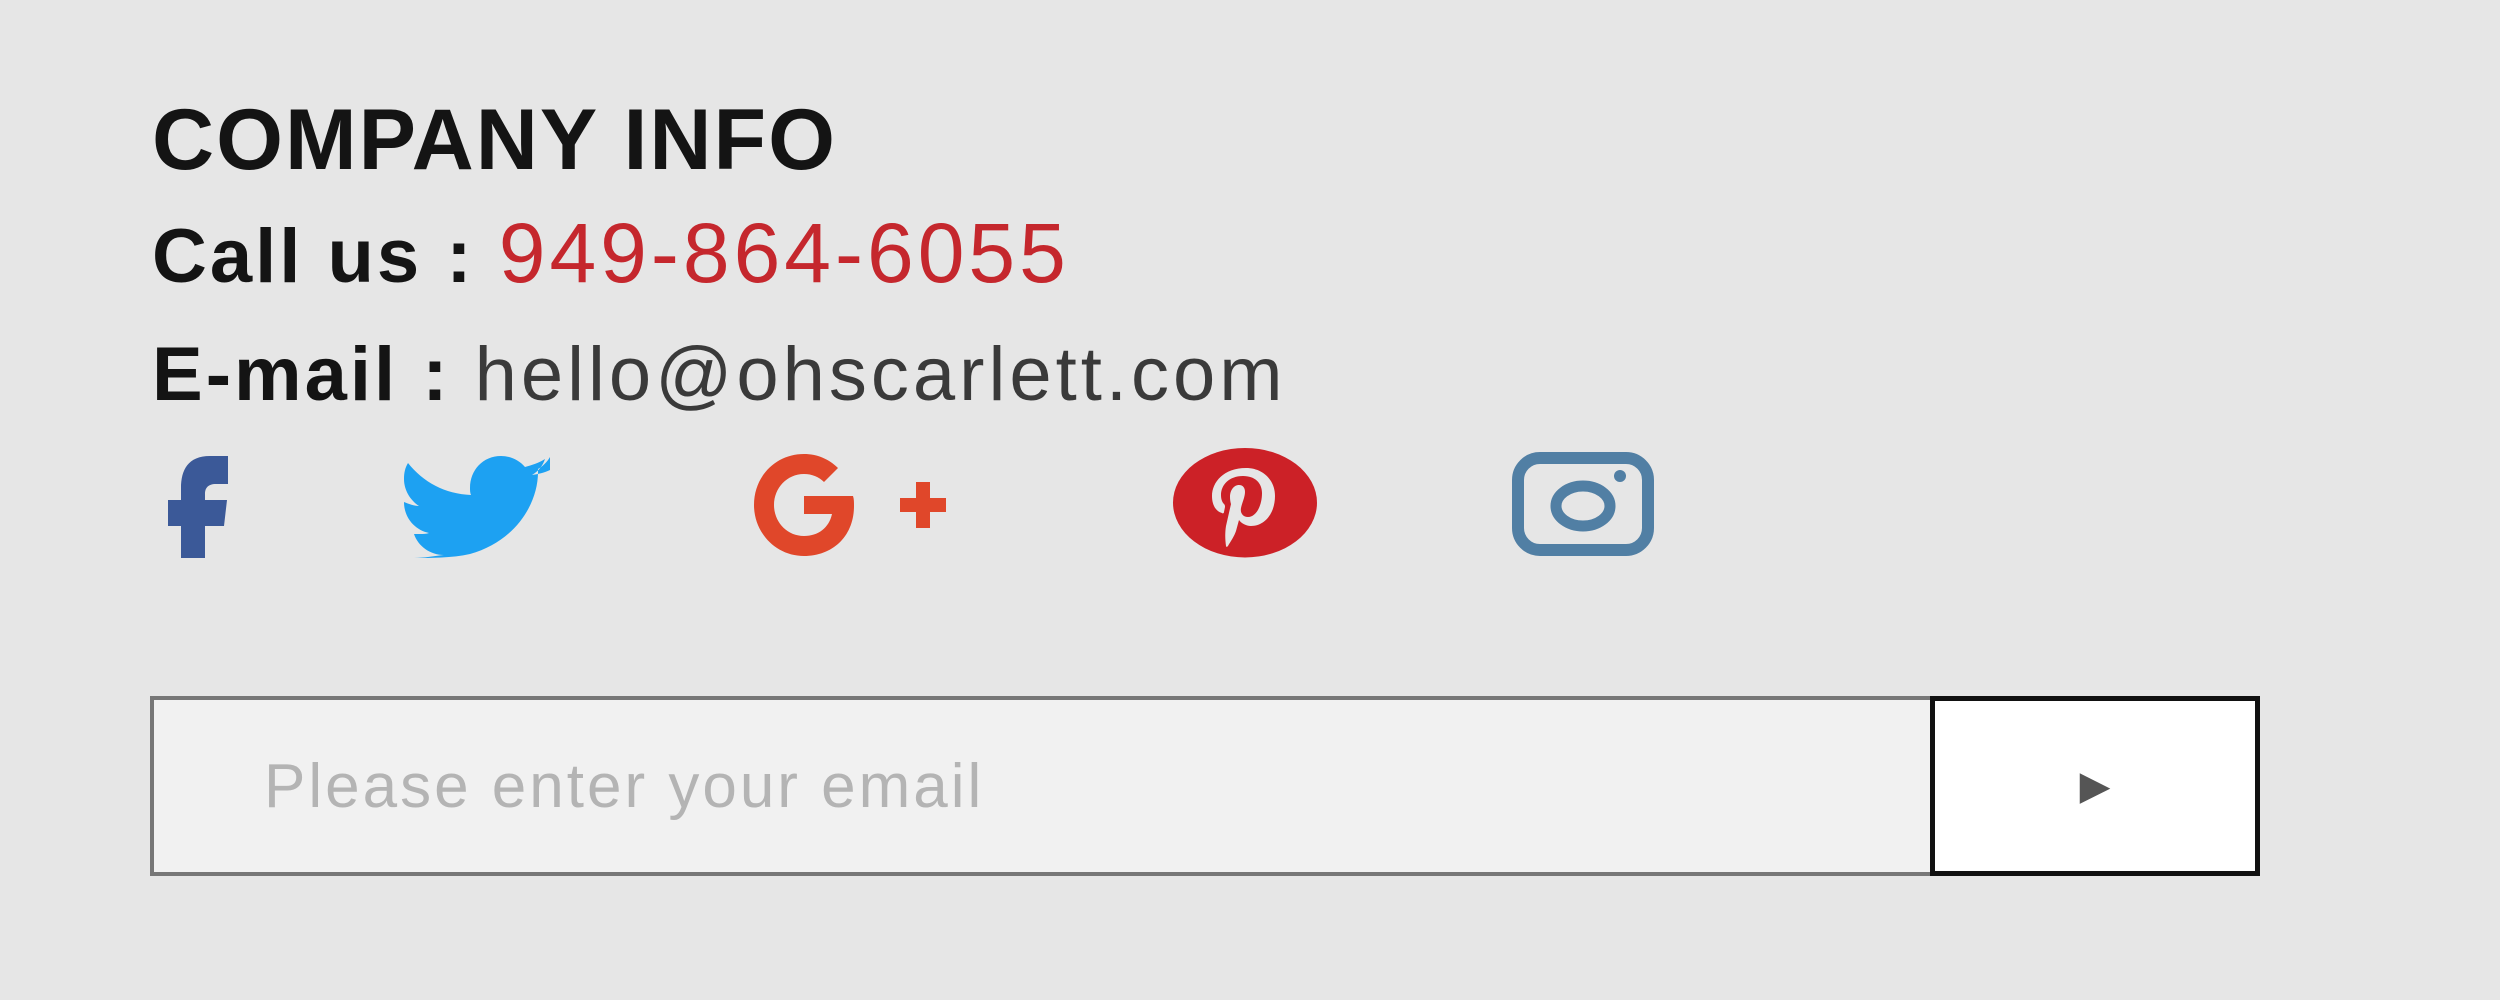 The width and height of the screenshot is (2500, 1000). I want to click on twitter-icon, so click(480, 503).